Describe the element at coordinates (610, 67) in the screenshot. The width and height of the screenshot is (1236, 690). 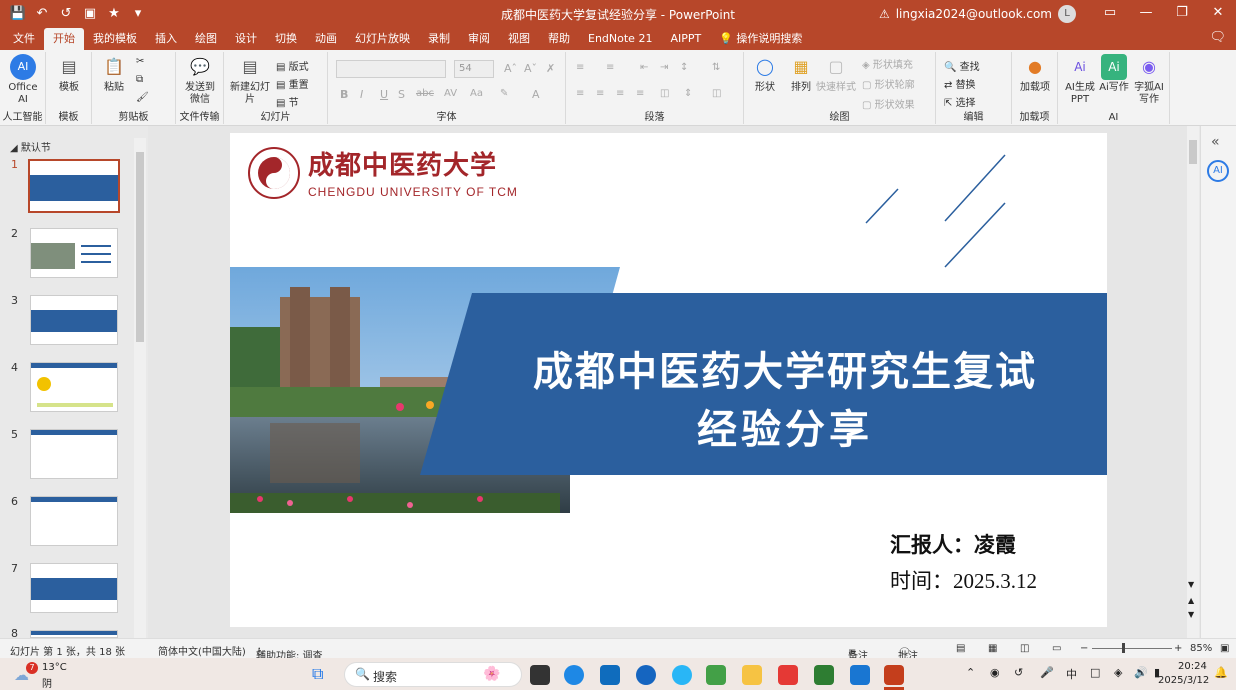
I see `numbering-icon: ≡` at that location.